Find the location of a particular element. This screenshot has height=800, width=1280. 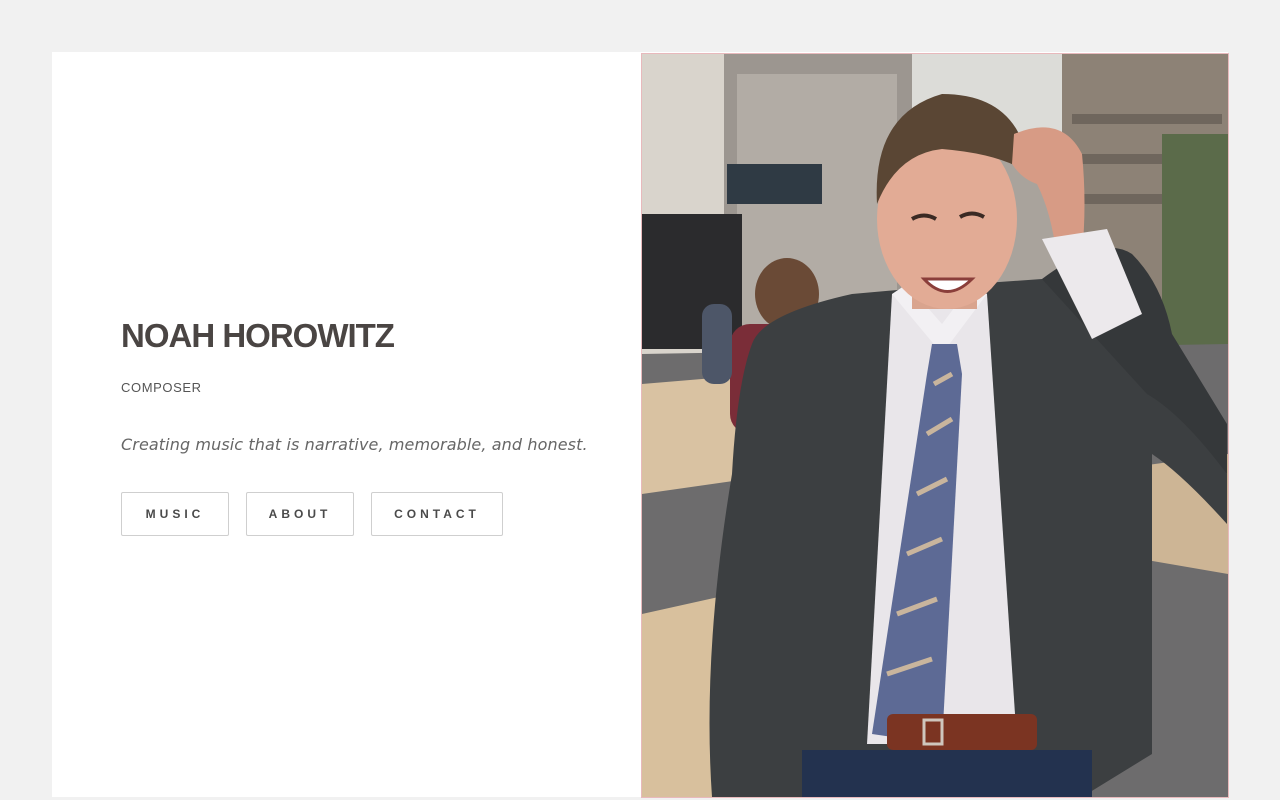

role-label: COMPOSER is located at coordinates (161, 387).